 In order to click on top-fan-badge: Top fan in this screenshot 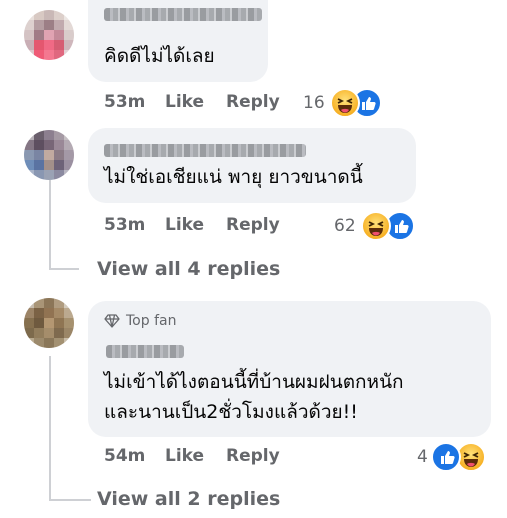, I will do `click(140, 321)`.